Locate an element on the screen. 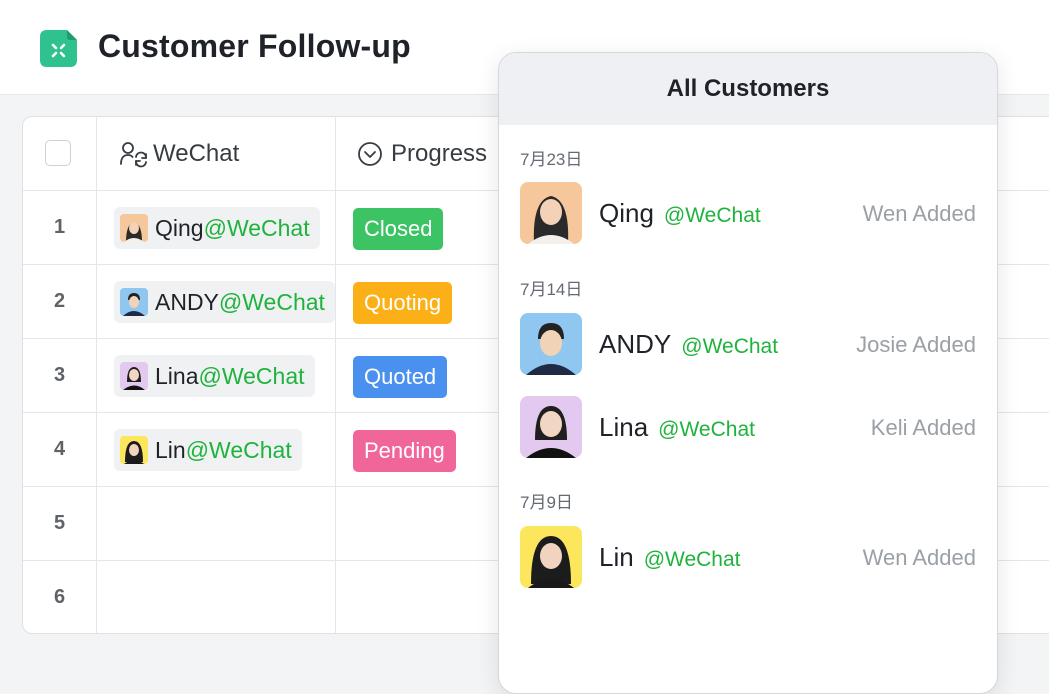 The image size is (1049, 694). wechat-contact-chip: ANDY @WeChat is located at coordinates (224, 302).